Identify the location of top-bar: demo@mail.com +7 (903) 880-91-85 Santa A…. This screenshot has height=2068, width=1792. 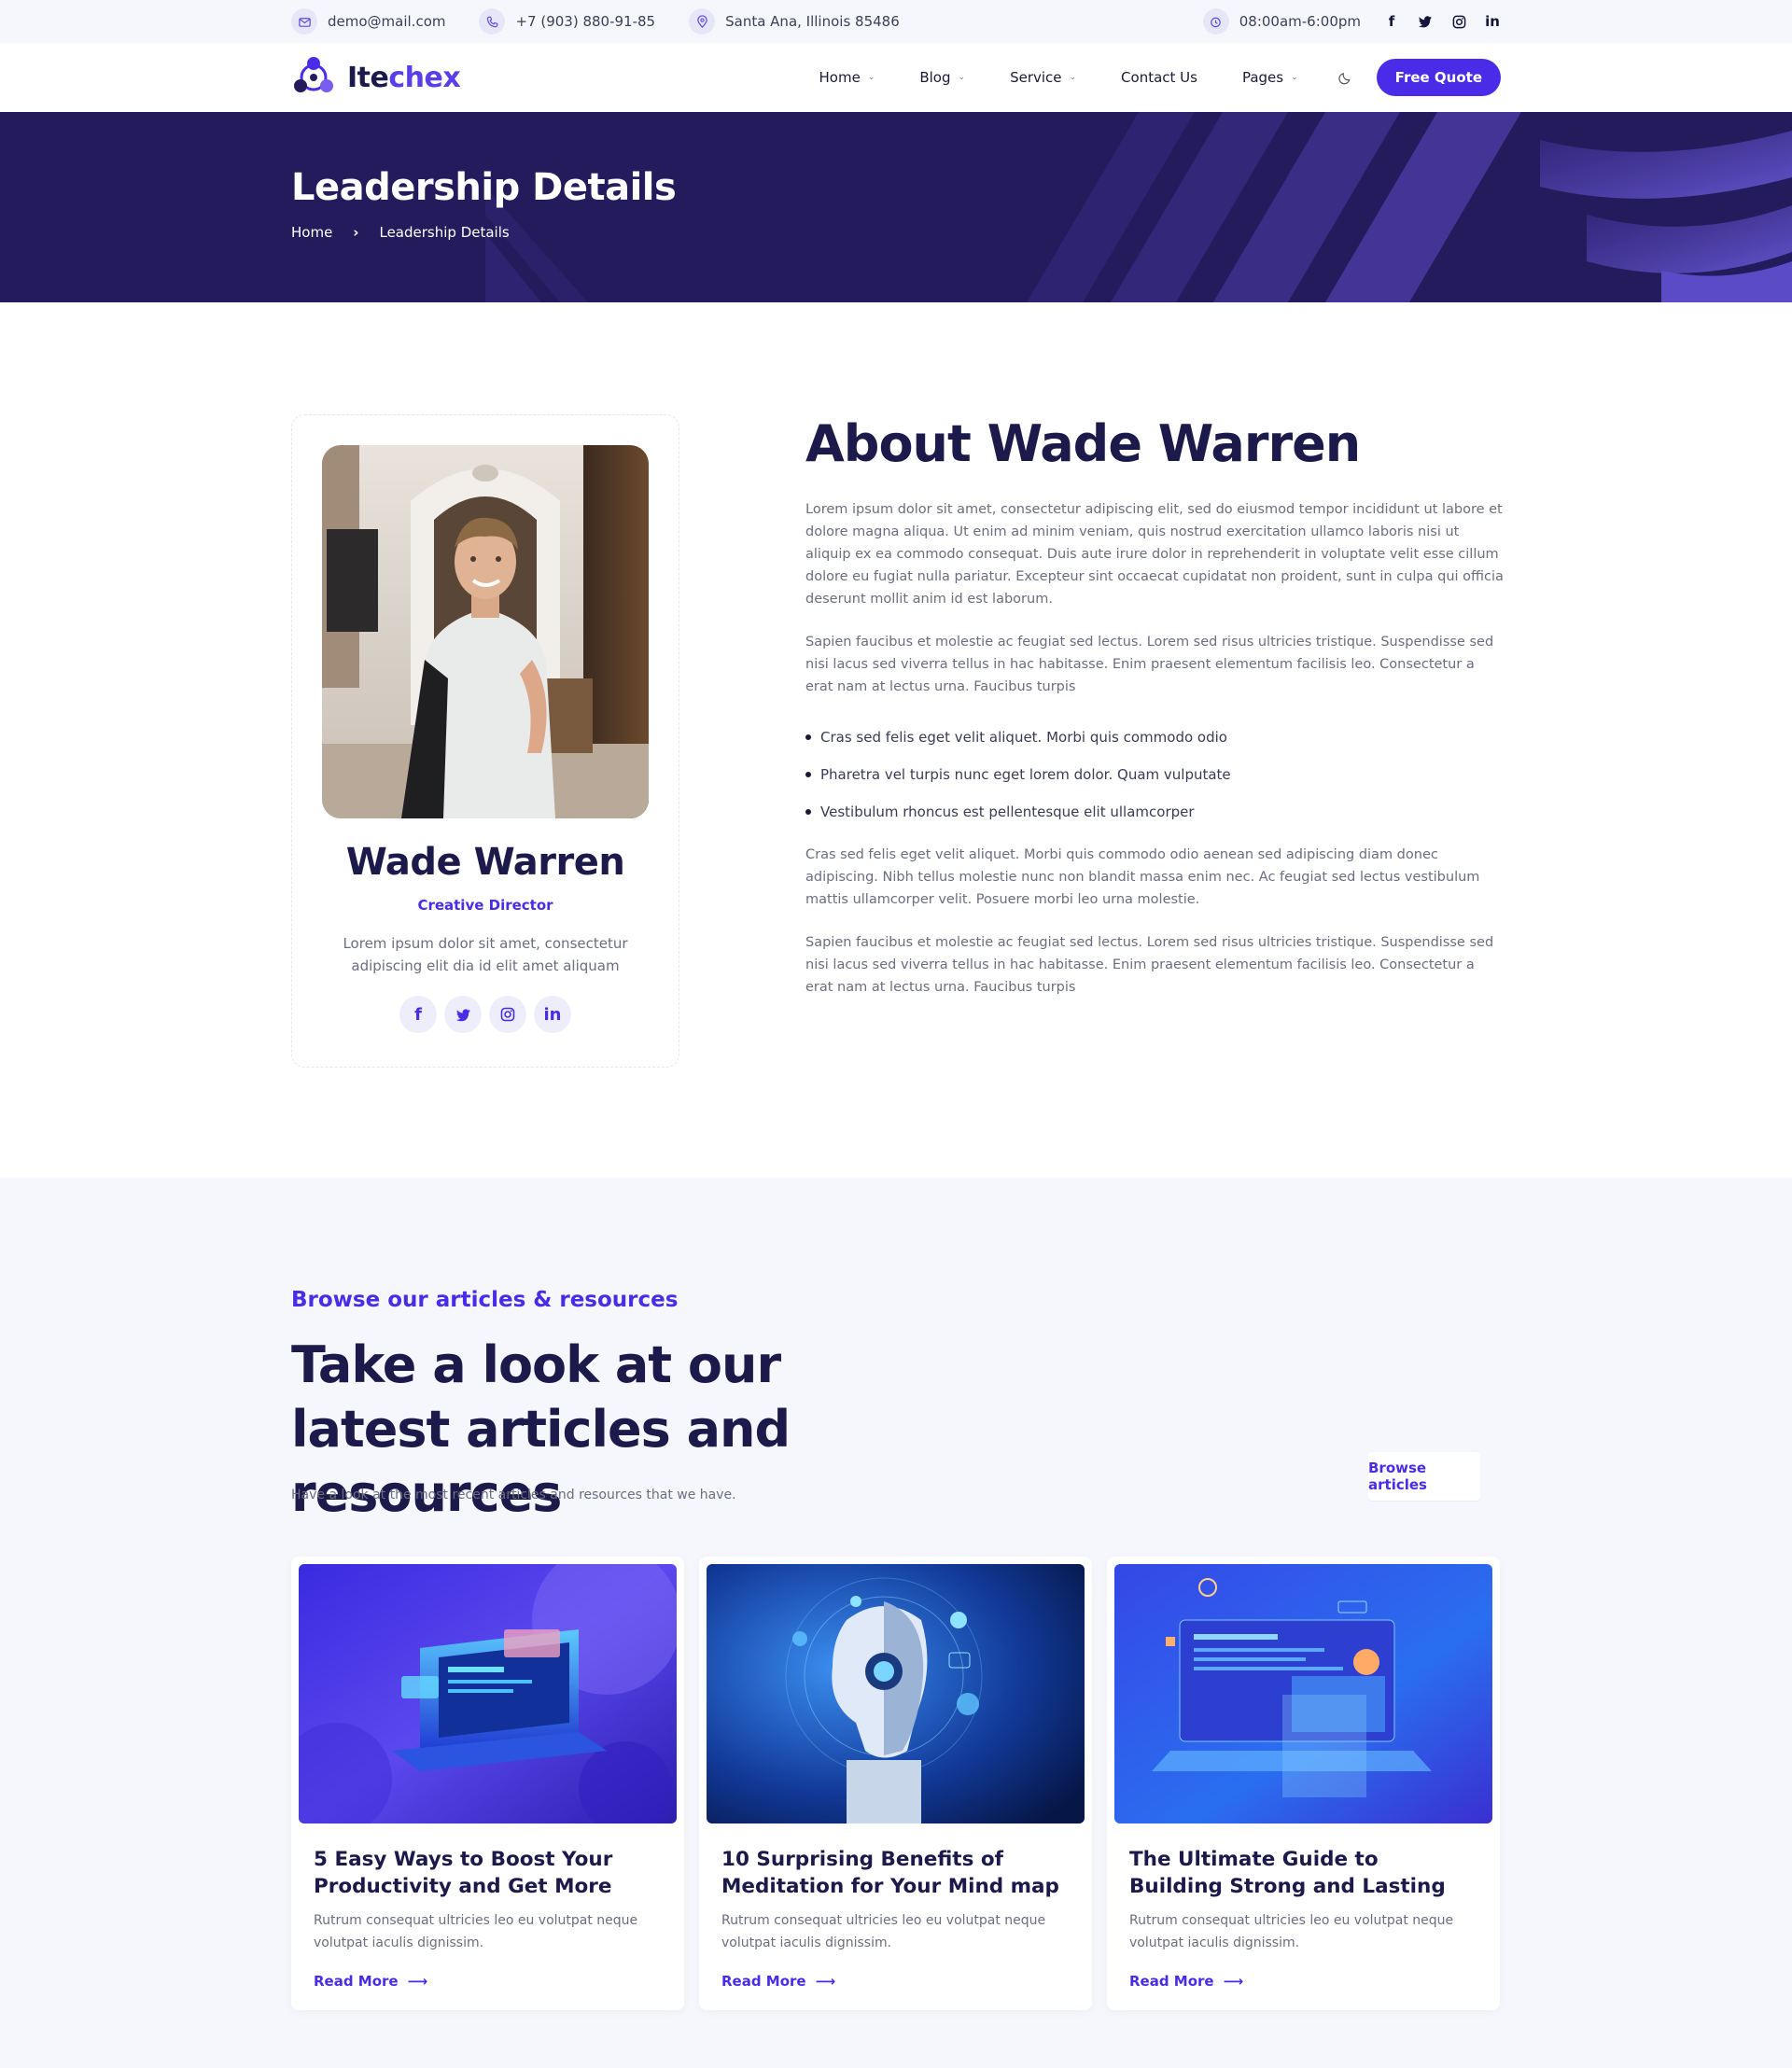
(896, 21).